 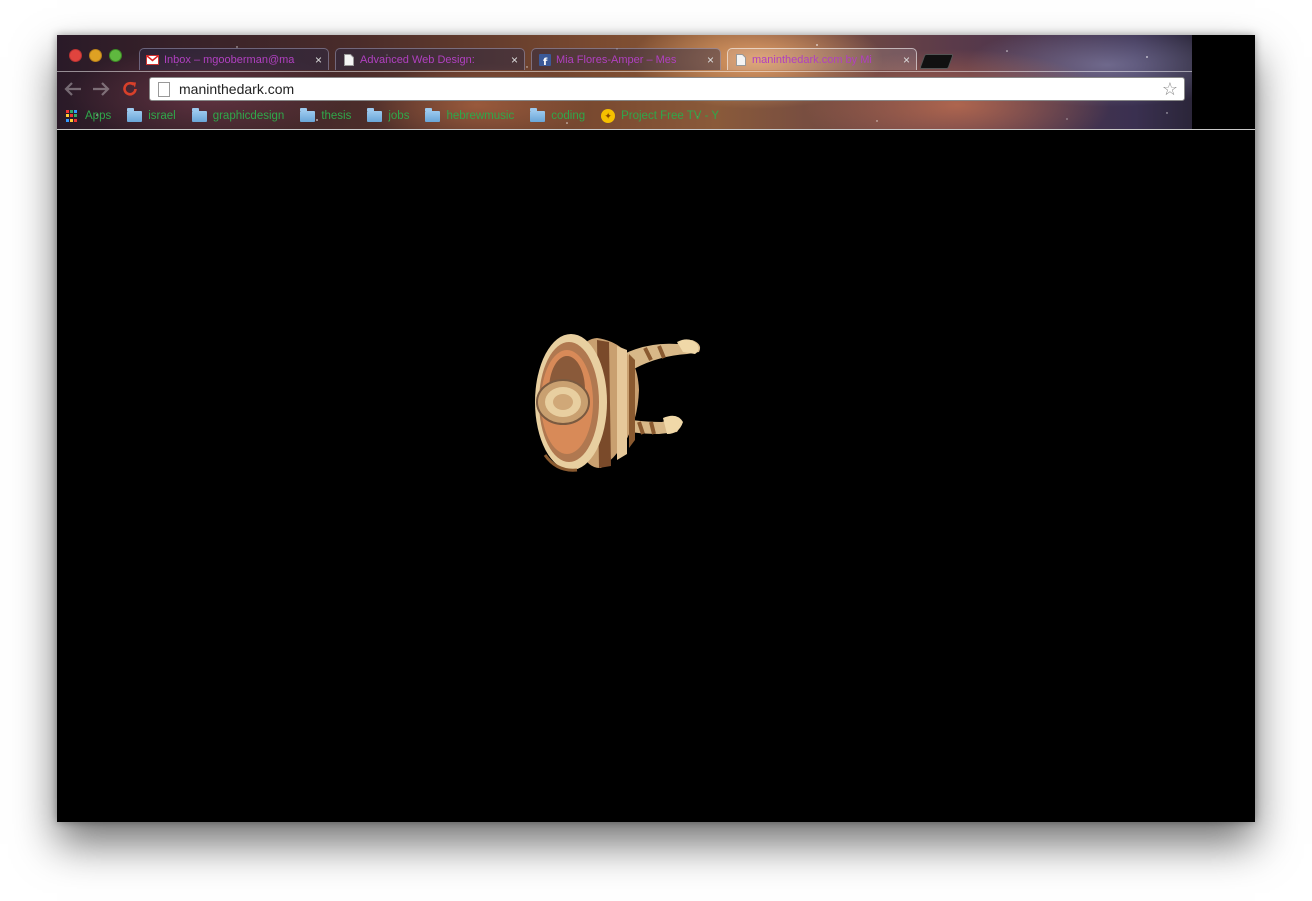 What do you see at coordinates (417, 59) in the screenshot?
I see `tab-title: Advanced Web Design:` at bounding box center [417, 59].